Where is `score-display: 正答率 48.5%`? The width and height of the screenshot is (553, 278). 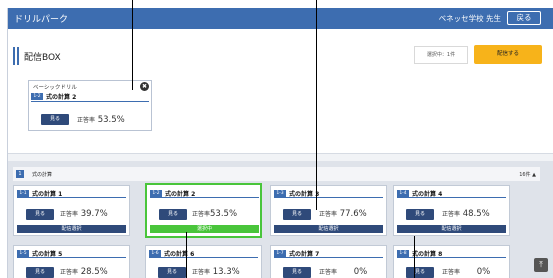
score-display: 正答率 48.5% is located at coordinates (466, 214).